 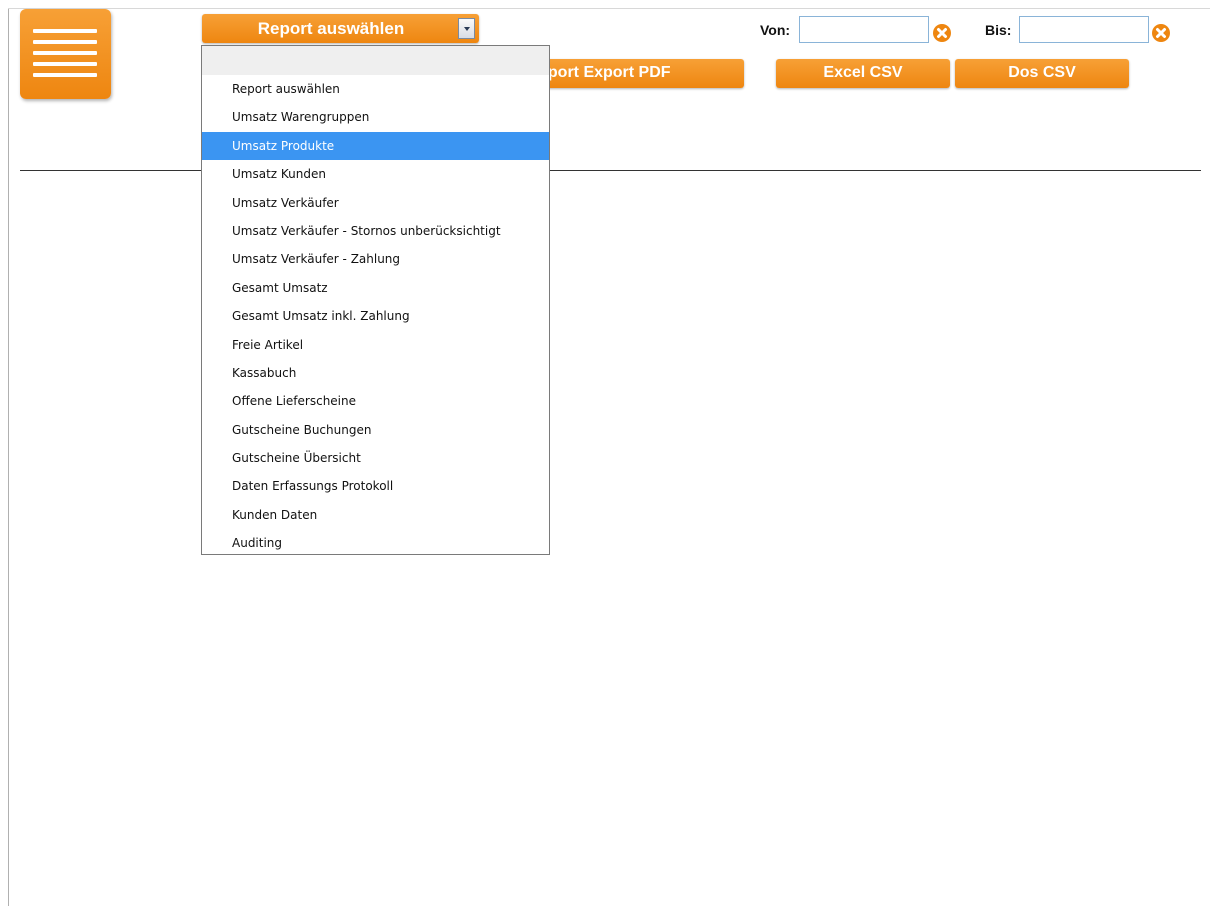 What do you see at coordinates (942, 33) in the screenshot?
I see `clear-from-date-icon` at bounding box center [942, 33].